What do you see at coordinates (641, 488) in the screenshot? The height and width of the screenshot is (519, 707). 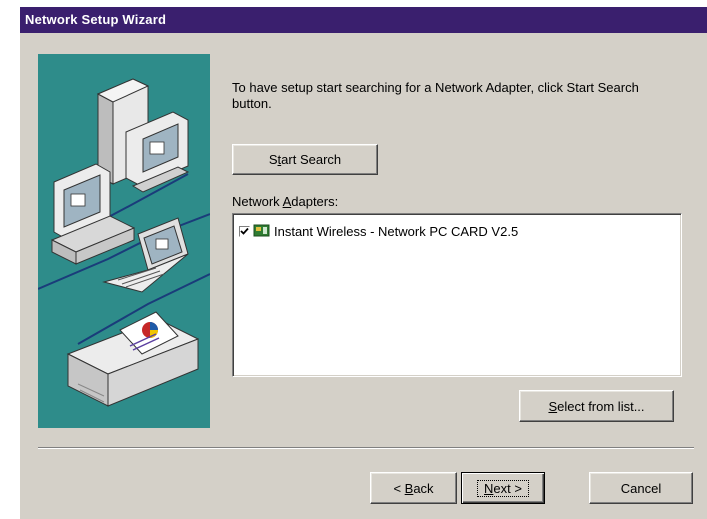 I see `cancel-button: Cancel` at bounding box center [641, 488].